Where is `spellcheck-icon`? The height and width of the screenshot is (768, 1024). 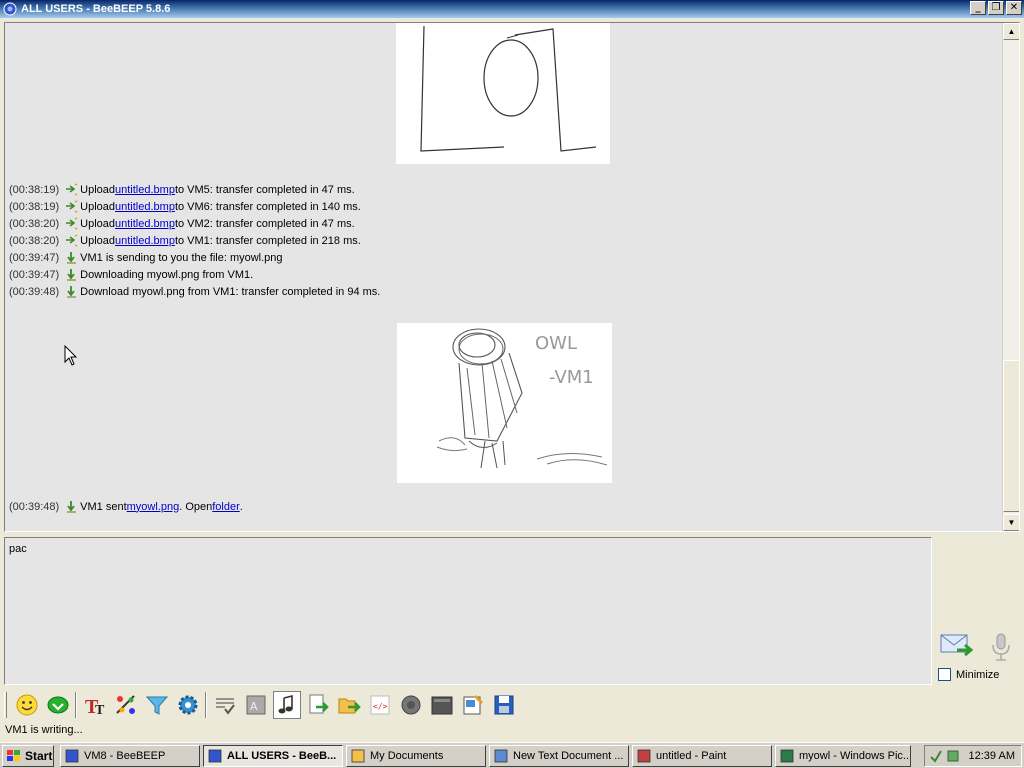 spellcheck-icon is located at coordinates (225, 706).